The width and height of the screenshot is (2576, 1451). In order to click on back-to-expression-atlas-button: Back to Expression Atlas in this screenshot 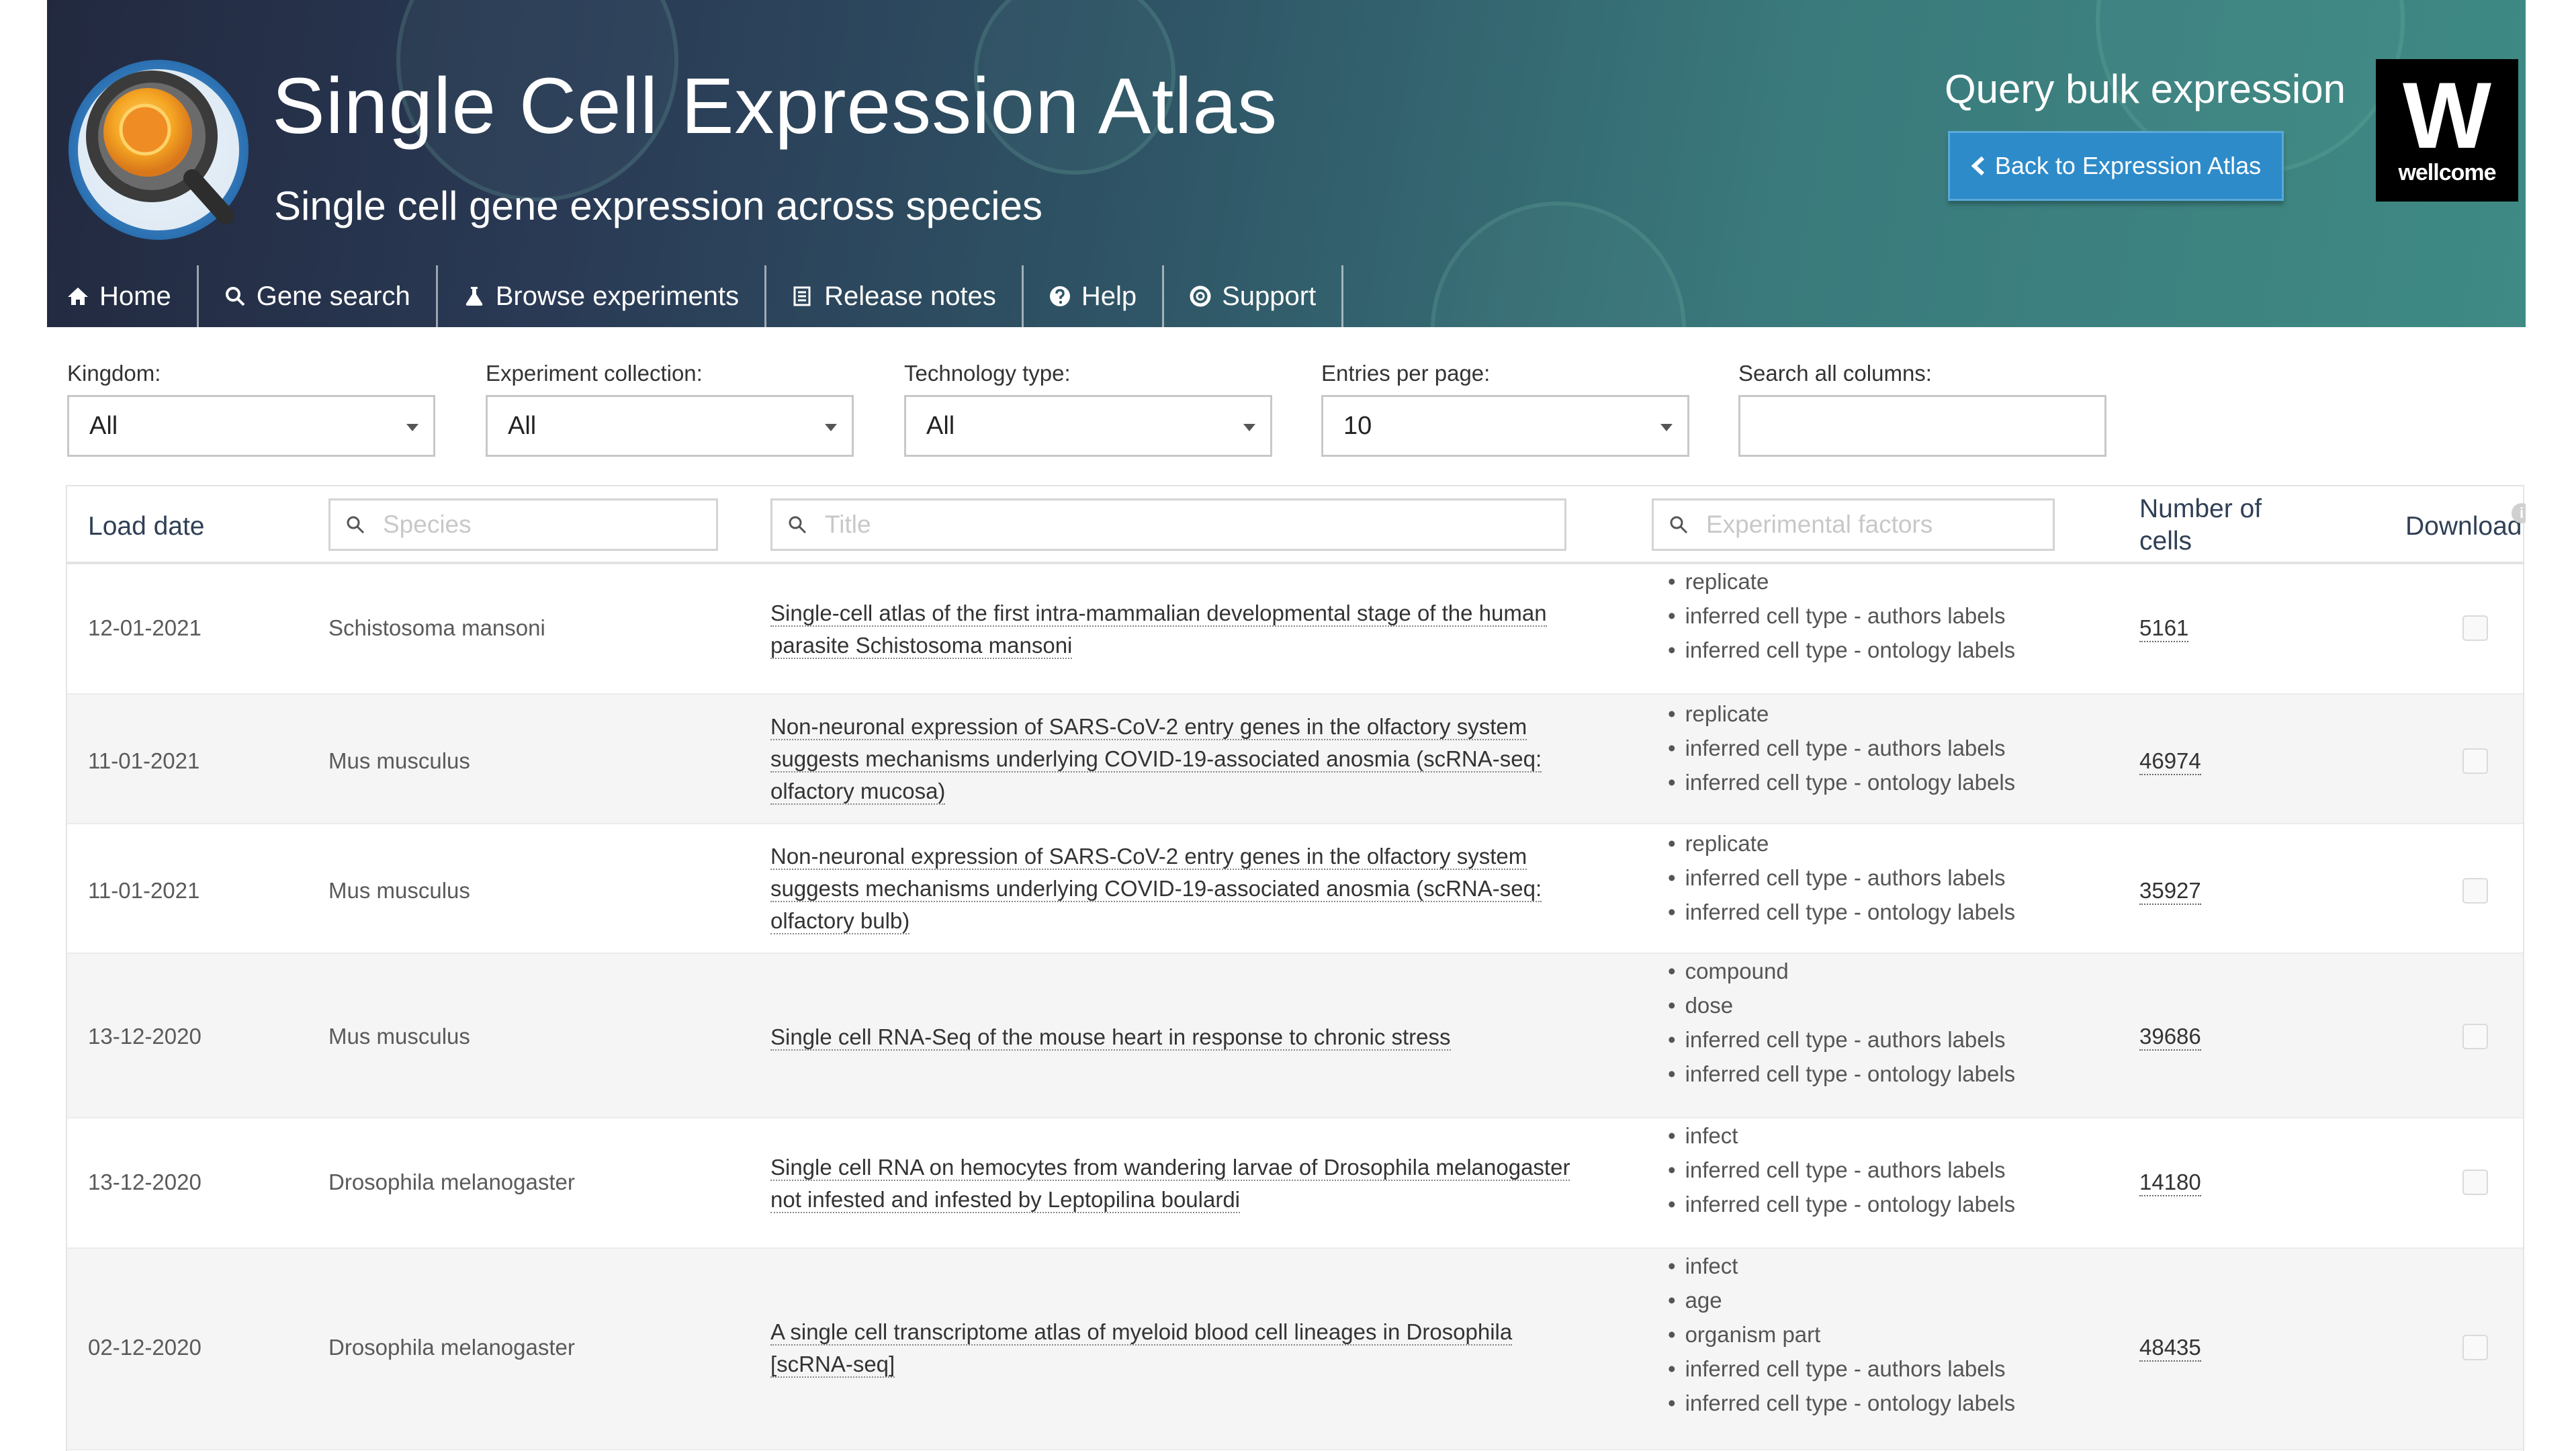, I will do `click(2116, 166)`.